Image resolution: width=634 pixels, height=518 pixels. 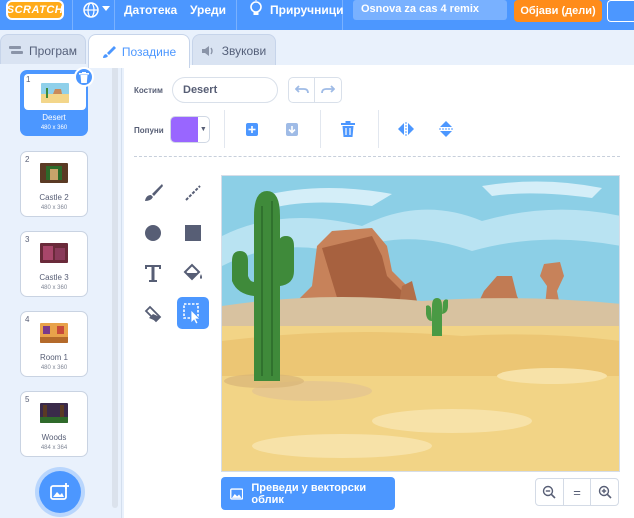 I want to click on fill-color-swatch, so click(x=184, y=129).